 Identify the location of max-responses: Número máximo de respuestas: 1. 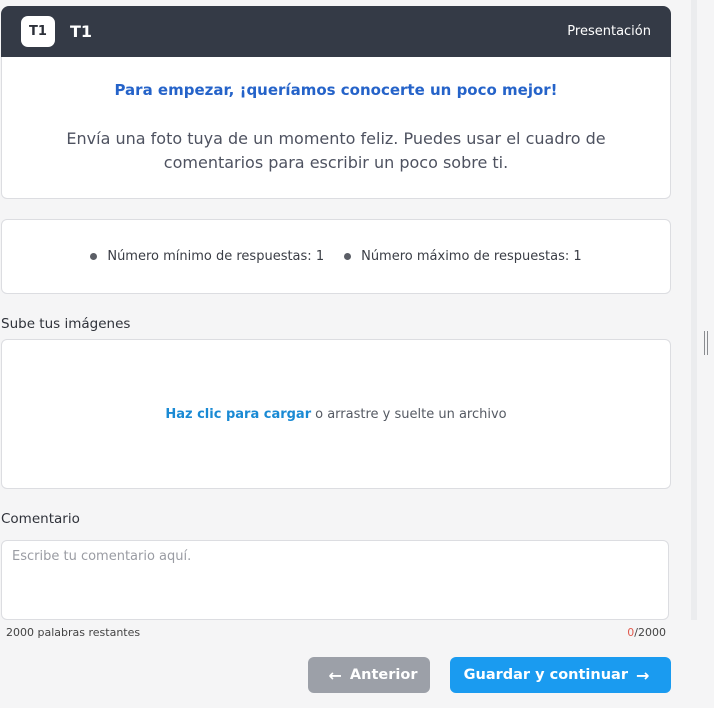
(463, 256).